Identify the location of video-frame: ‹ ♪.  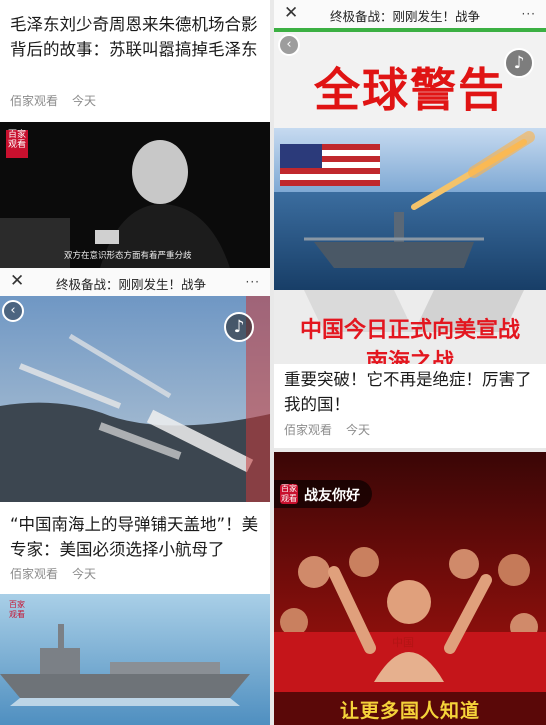
(135, 399).